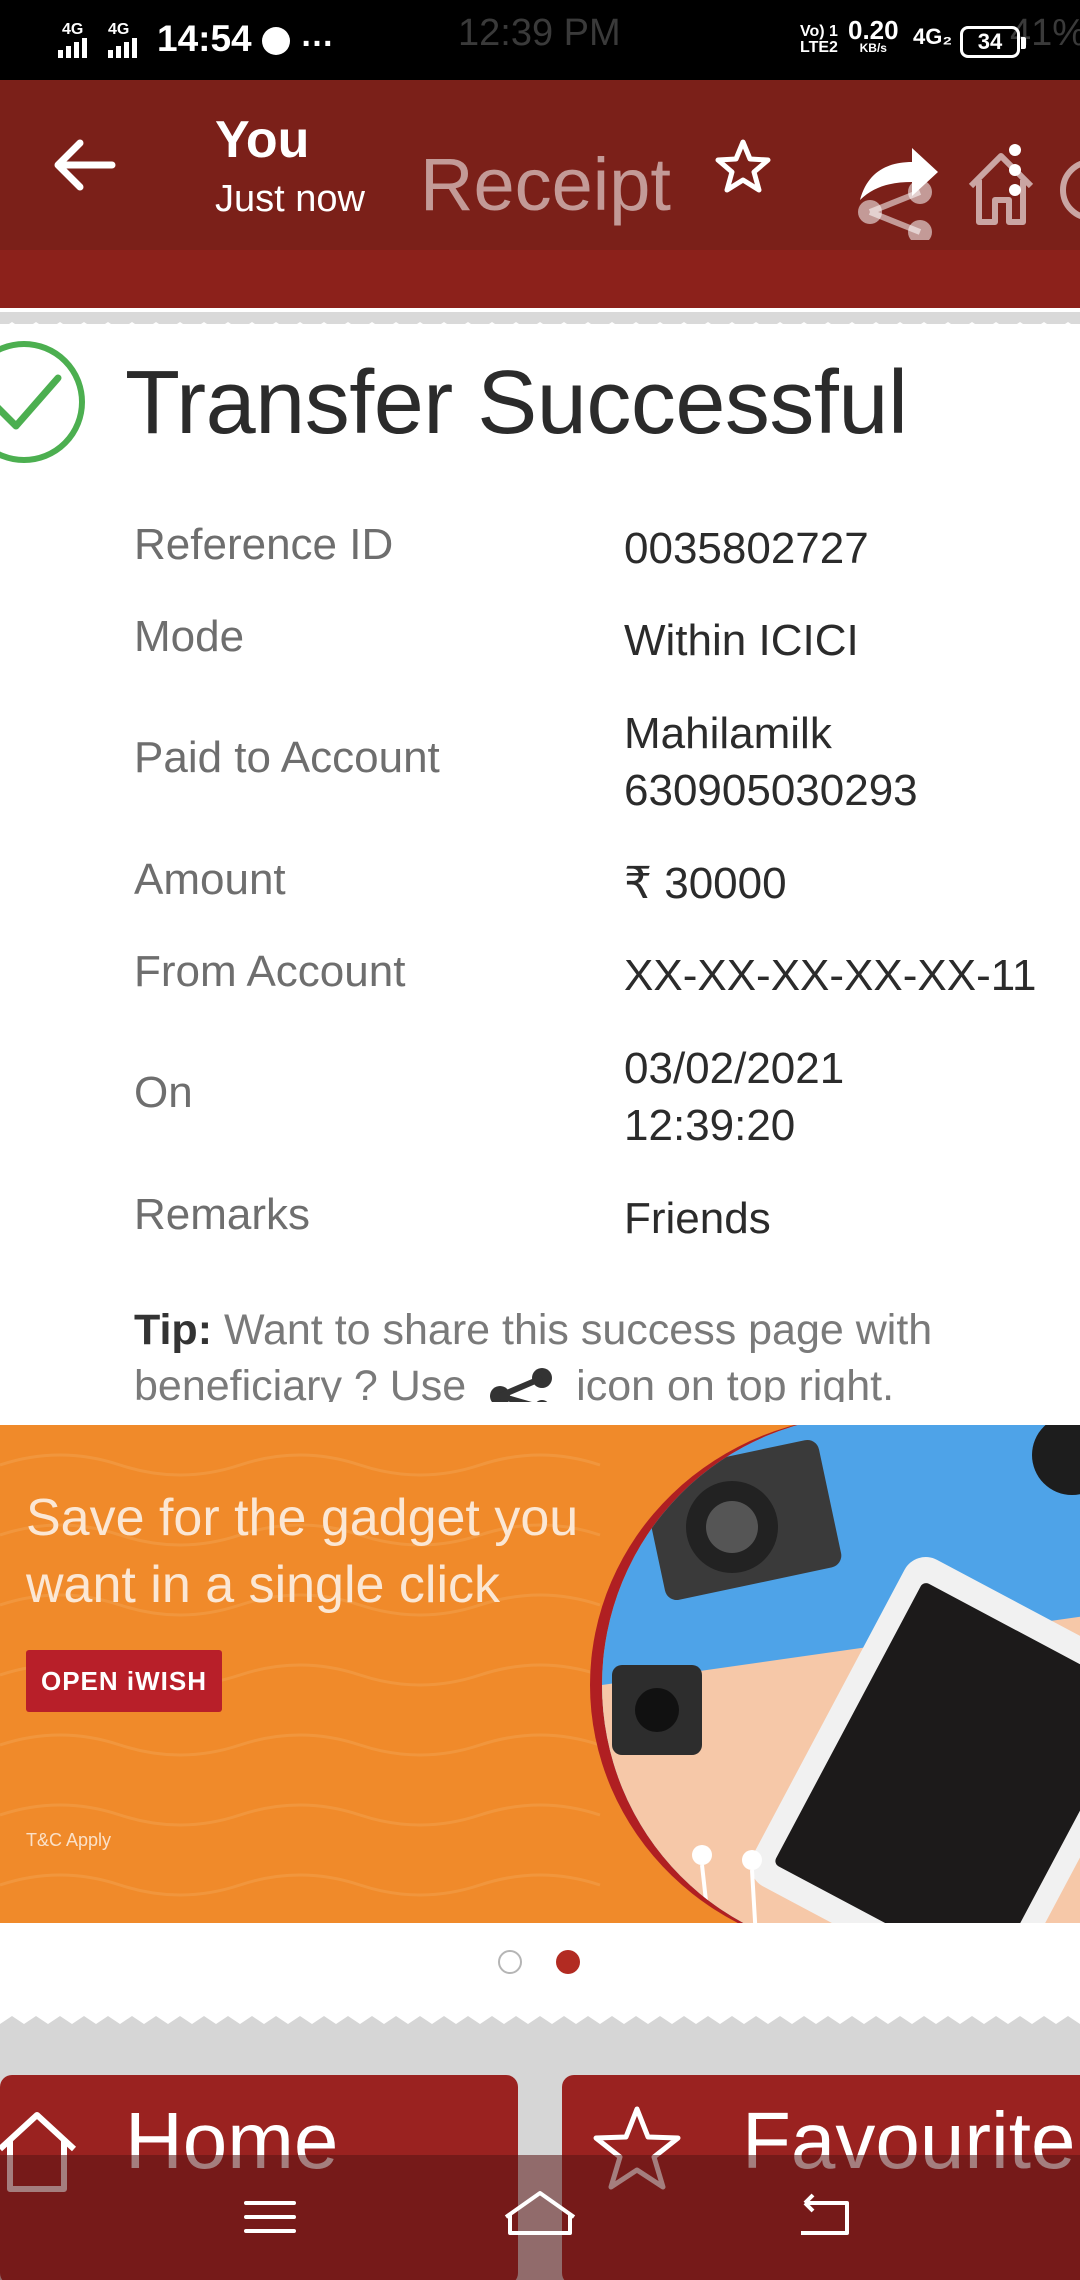  Describe the element at coordinates (710, 1125) in the screenshot. I see `transfer-time: 12:39:20` at that location.